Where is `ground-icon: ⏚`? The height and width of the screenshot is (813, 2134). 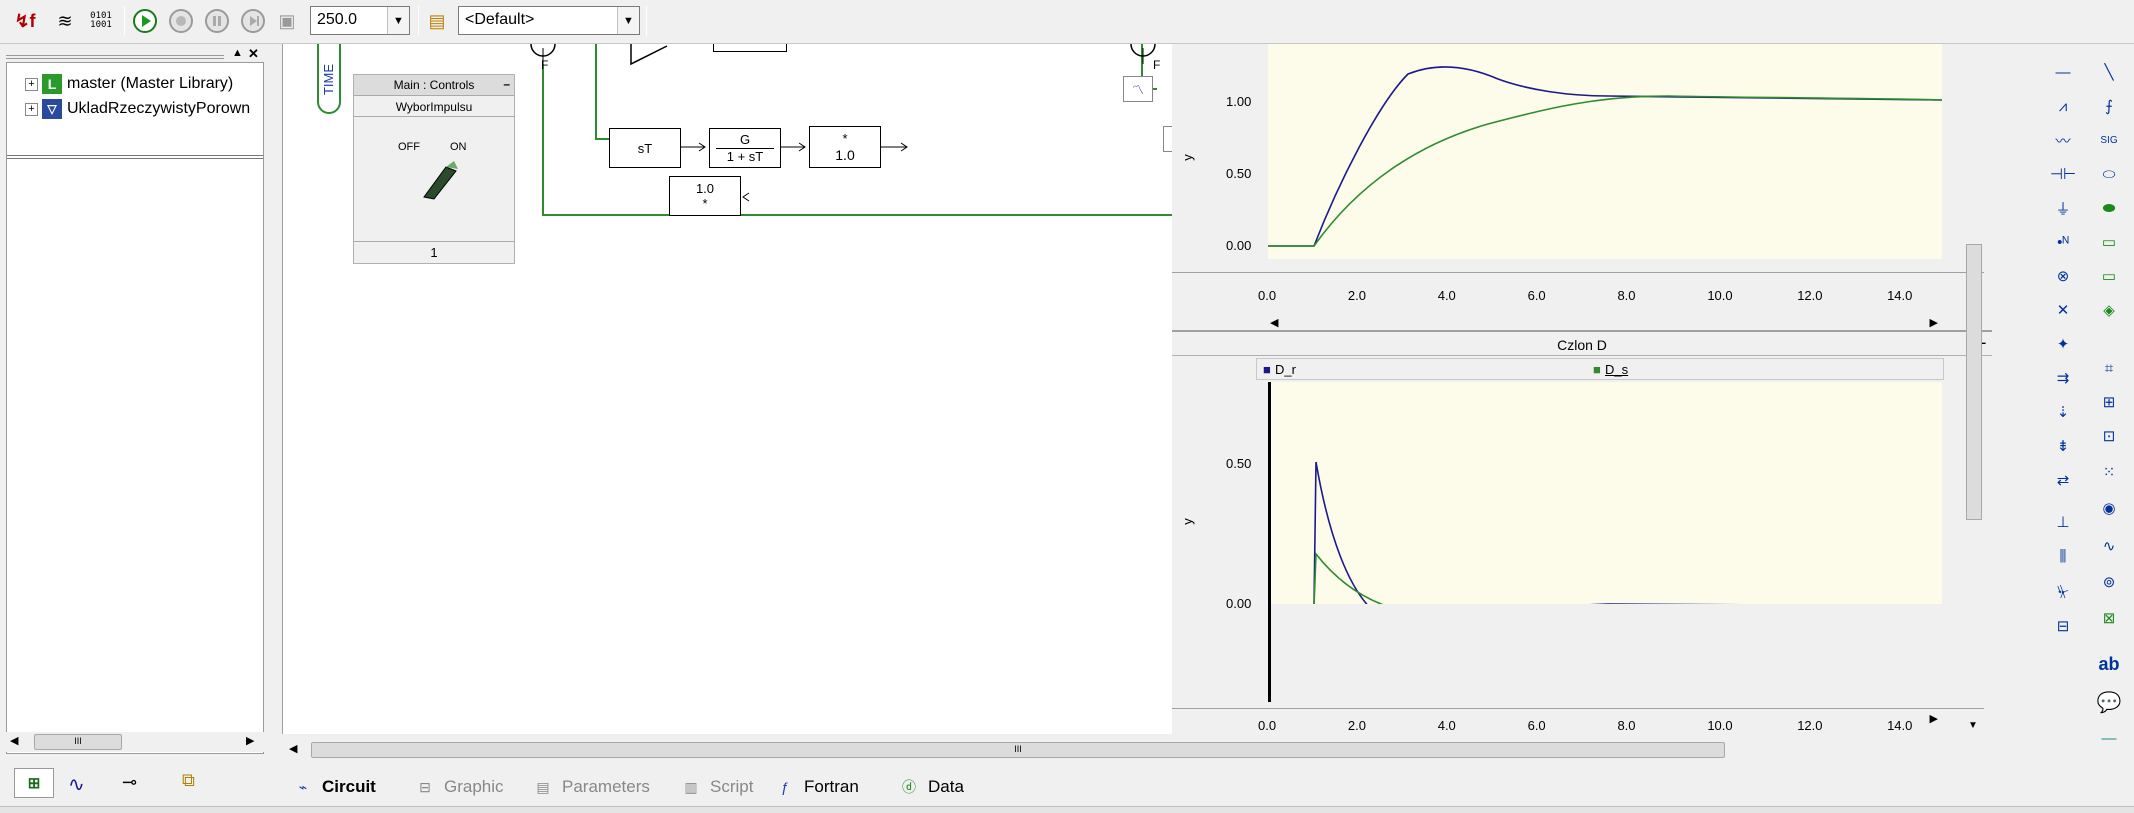
ground-icon: ⏚ is located at coordinates (2063, 208).